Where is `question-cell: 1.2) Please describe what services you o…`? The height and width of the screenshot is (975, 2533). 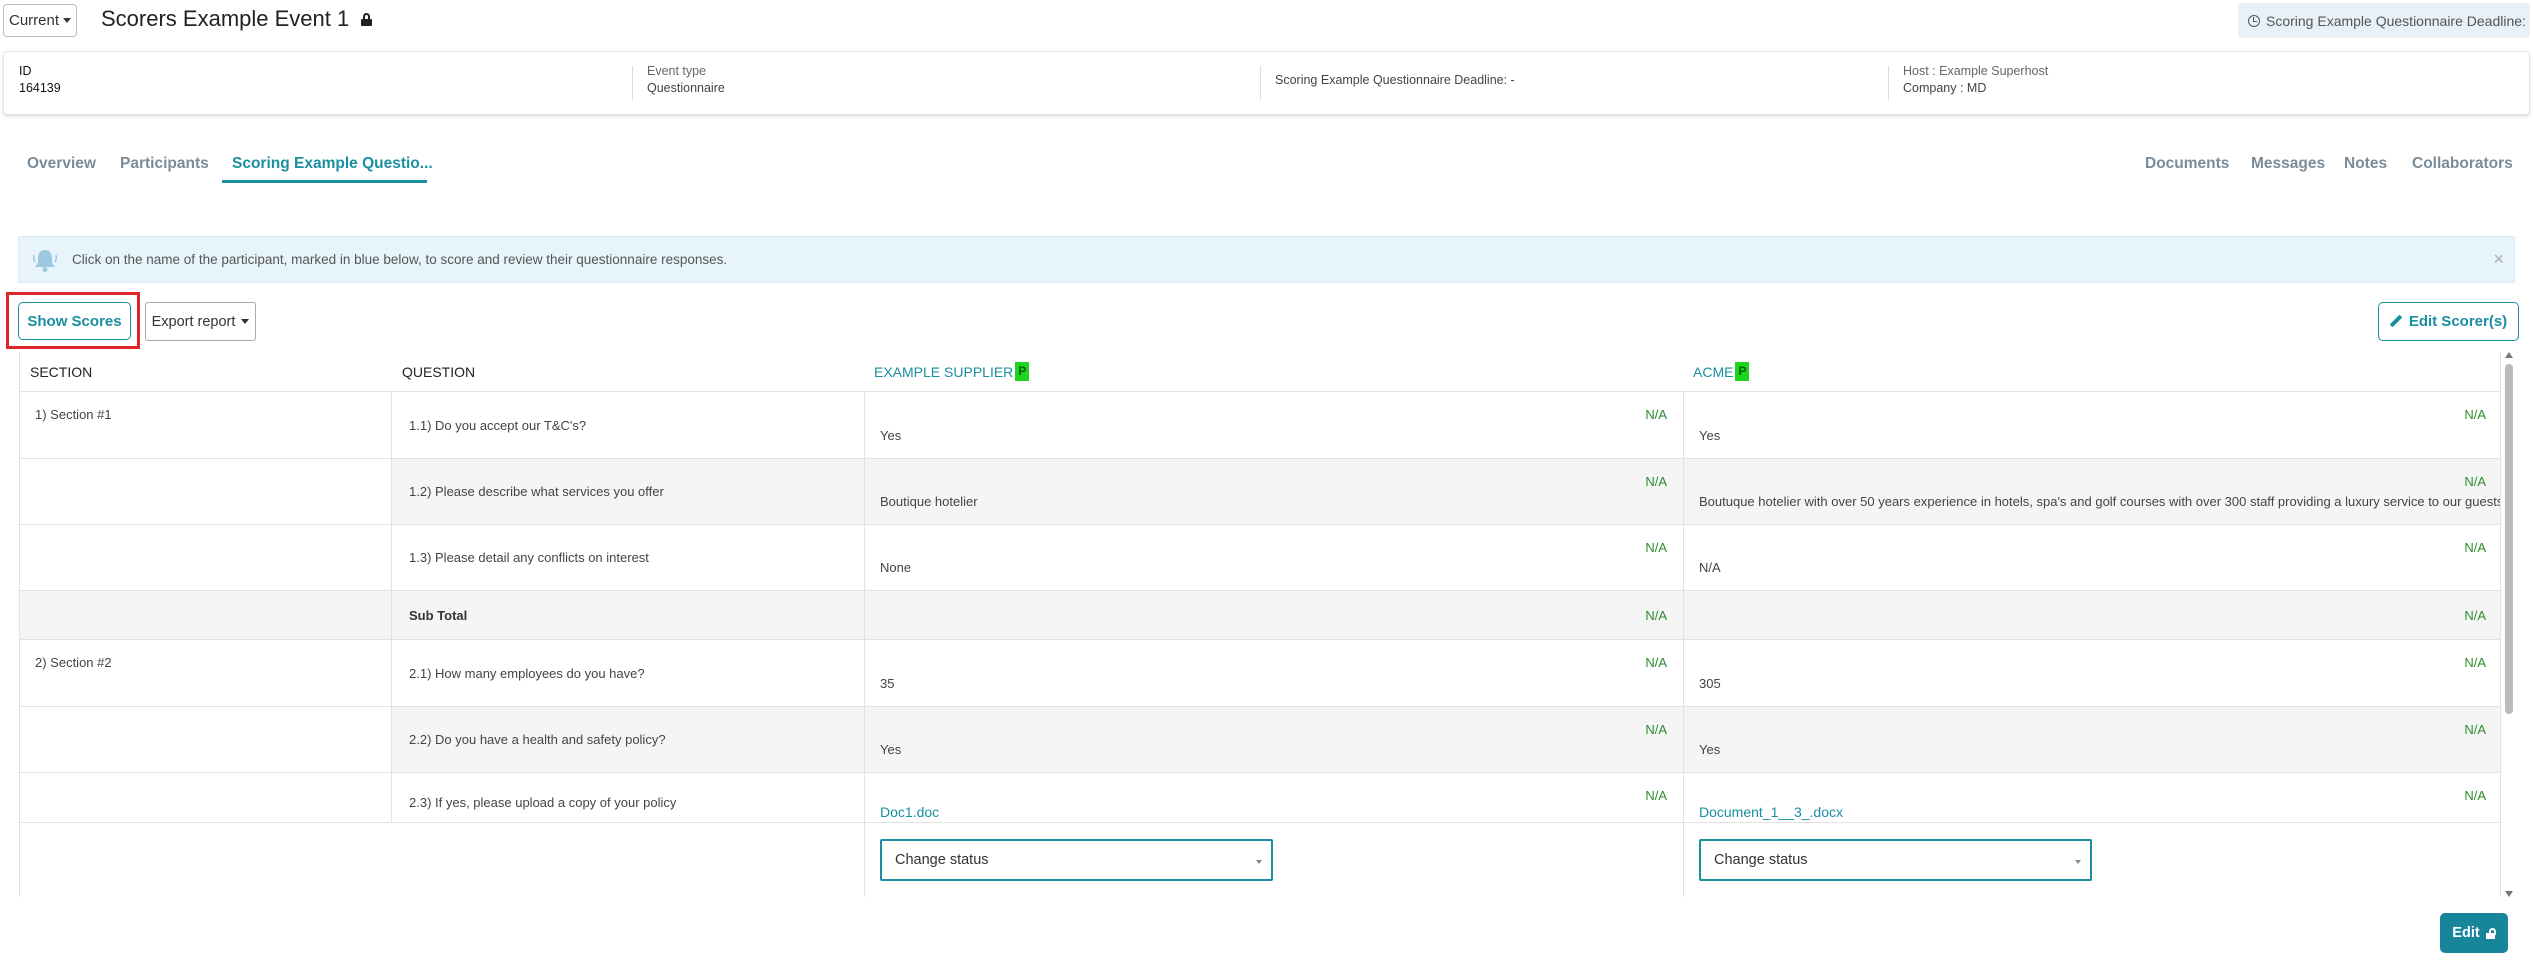
question-cell: 1.2) Please describe what services you o… is located at coordinates (627, 491).